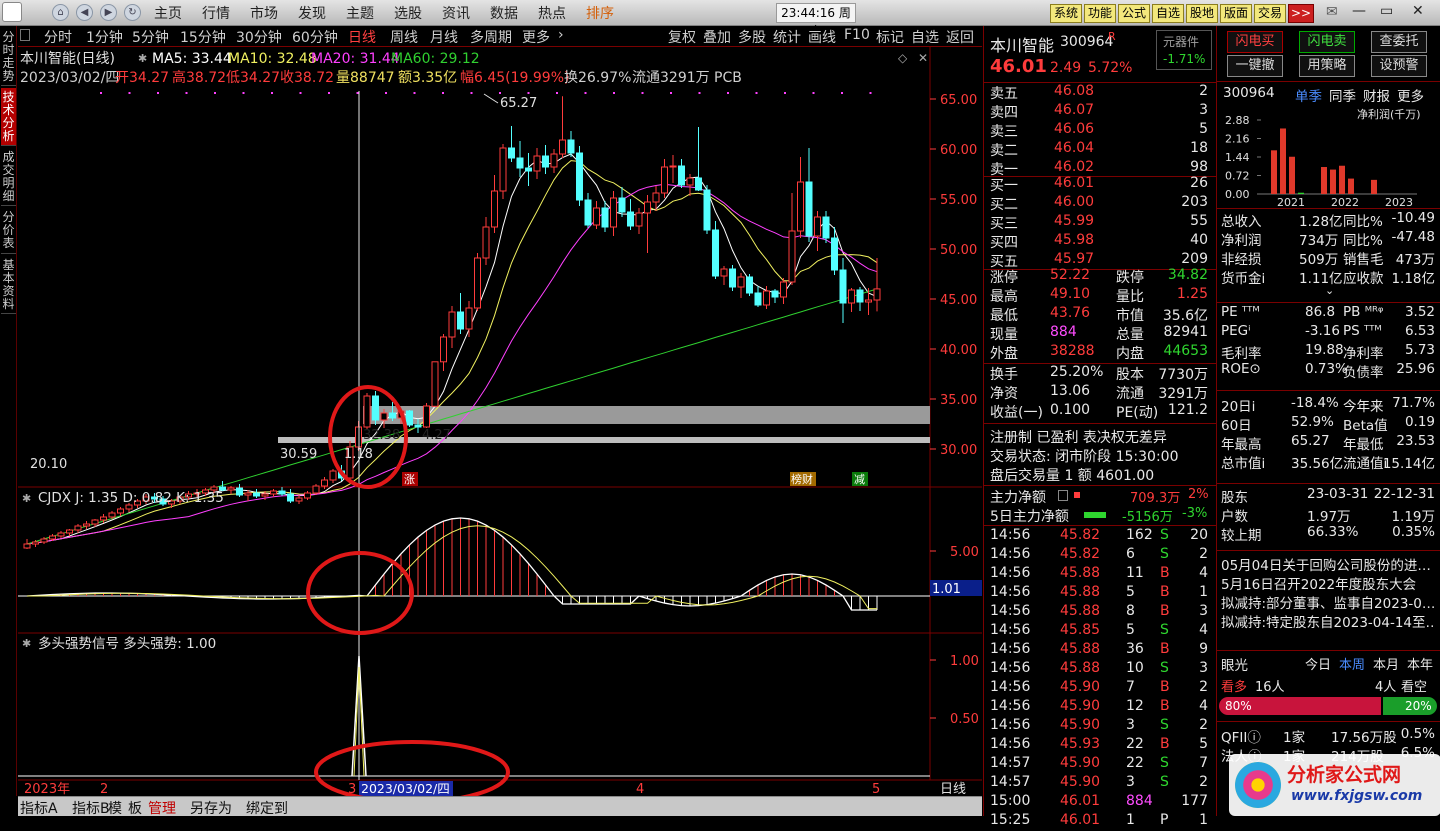  I want to click on bidrows-row: 买二 46.00 203, so click(1101, 203).